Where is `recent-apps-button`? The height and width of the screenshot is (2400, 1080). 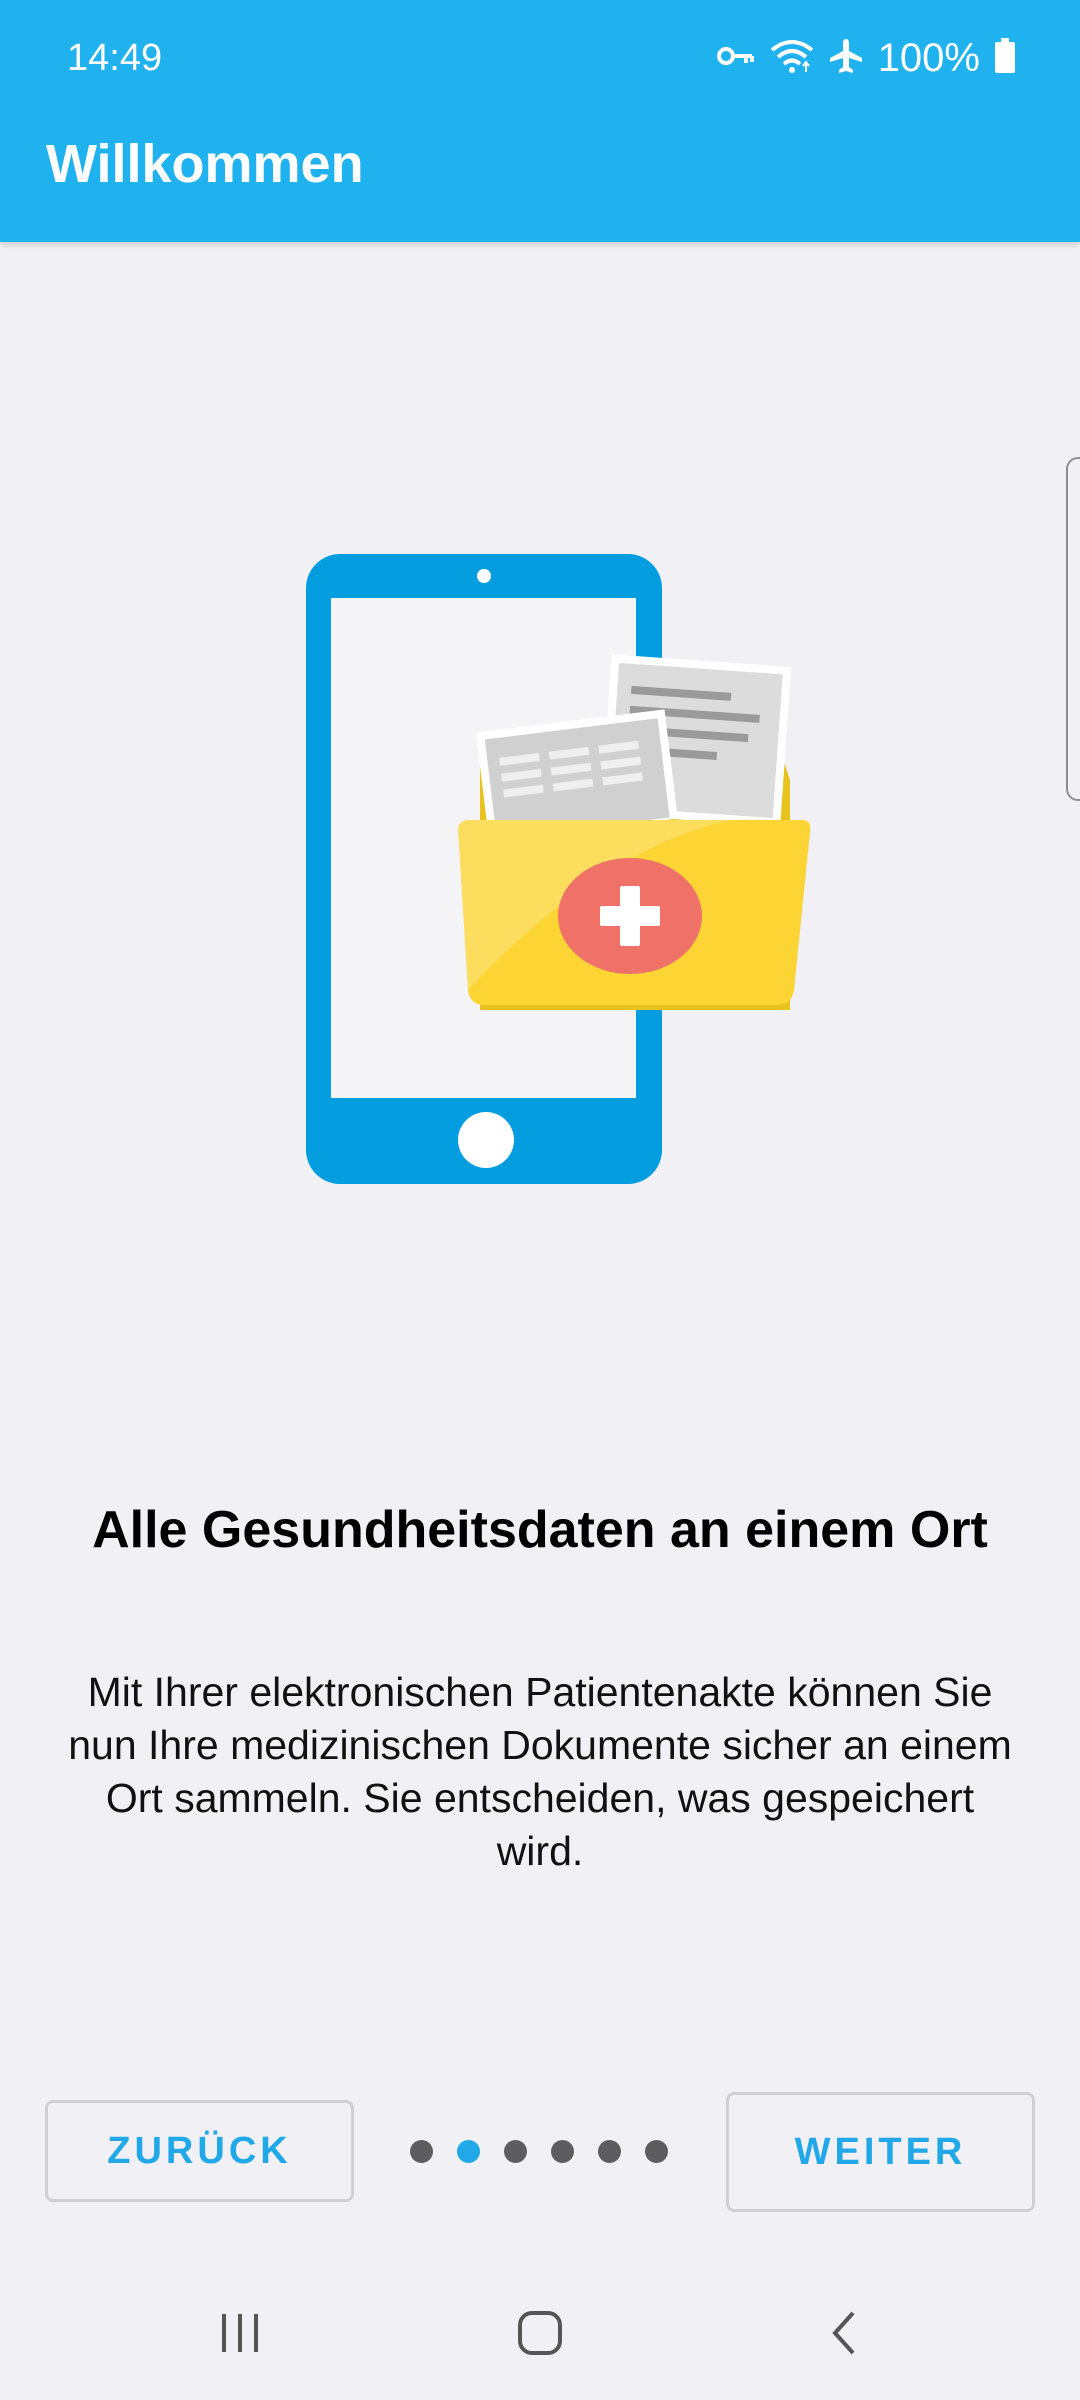
recent-apps-button is located at coordinates (240, 2335).